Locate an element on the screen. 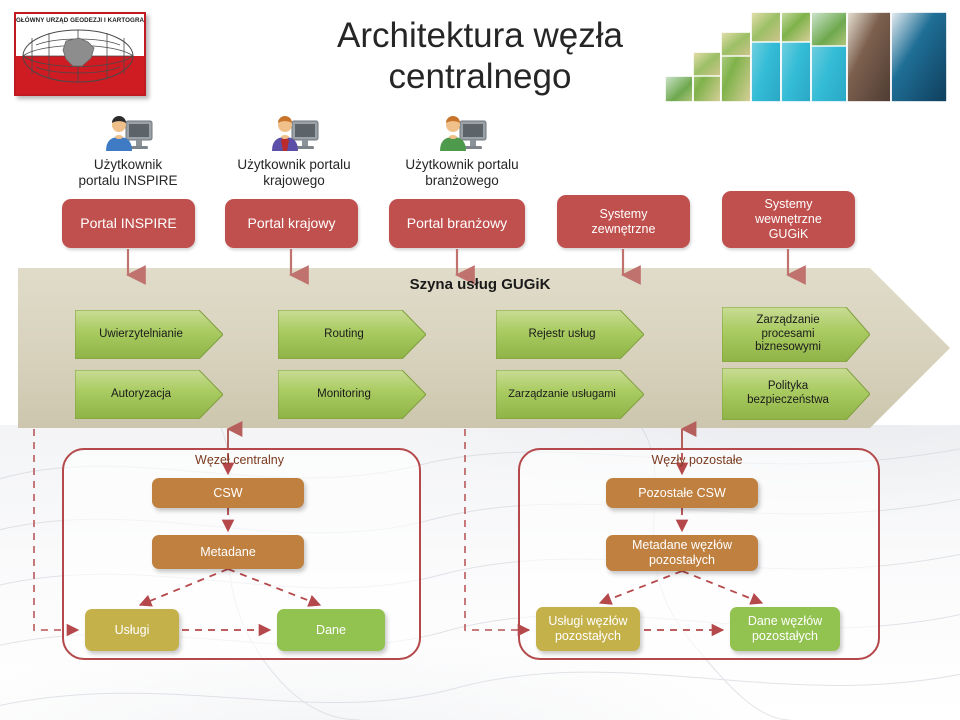 This screenshot has height=720, width=960. node-metadane-central: Metadane is located at coordinates (228, 552).